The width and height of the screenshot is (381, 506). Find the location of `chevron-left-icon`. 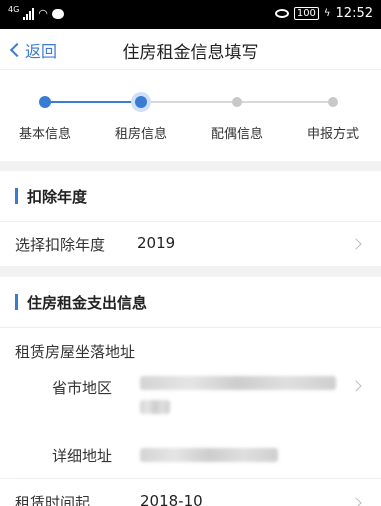

chevron-left-icon is located at coordinates (17, 50).